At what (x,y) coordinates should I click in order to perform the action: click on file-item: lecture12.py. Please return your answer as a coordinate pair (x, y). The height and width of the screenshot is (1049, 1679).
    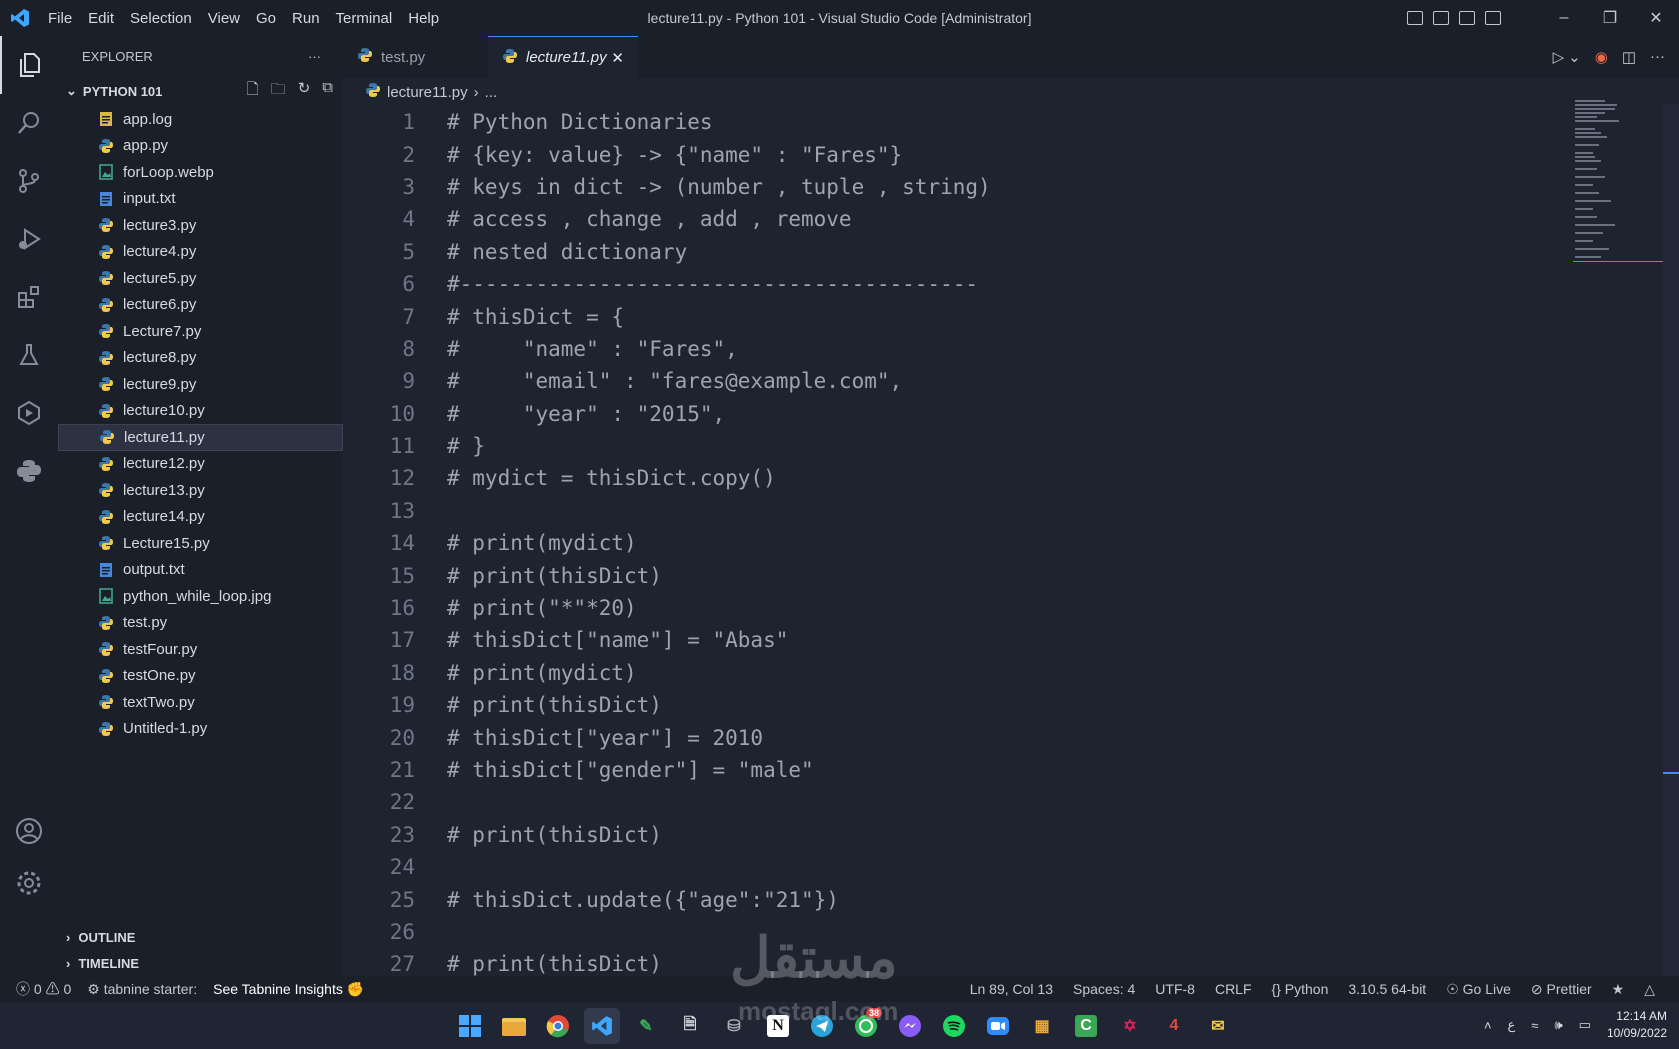
    Looking at the image, I should click on (200, 464).